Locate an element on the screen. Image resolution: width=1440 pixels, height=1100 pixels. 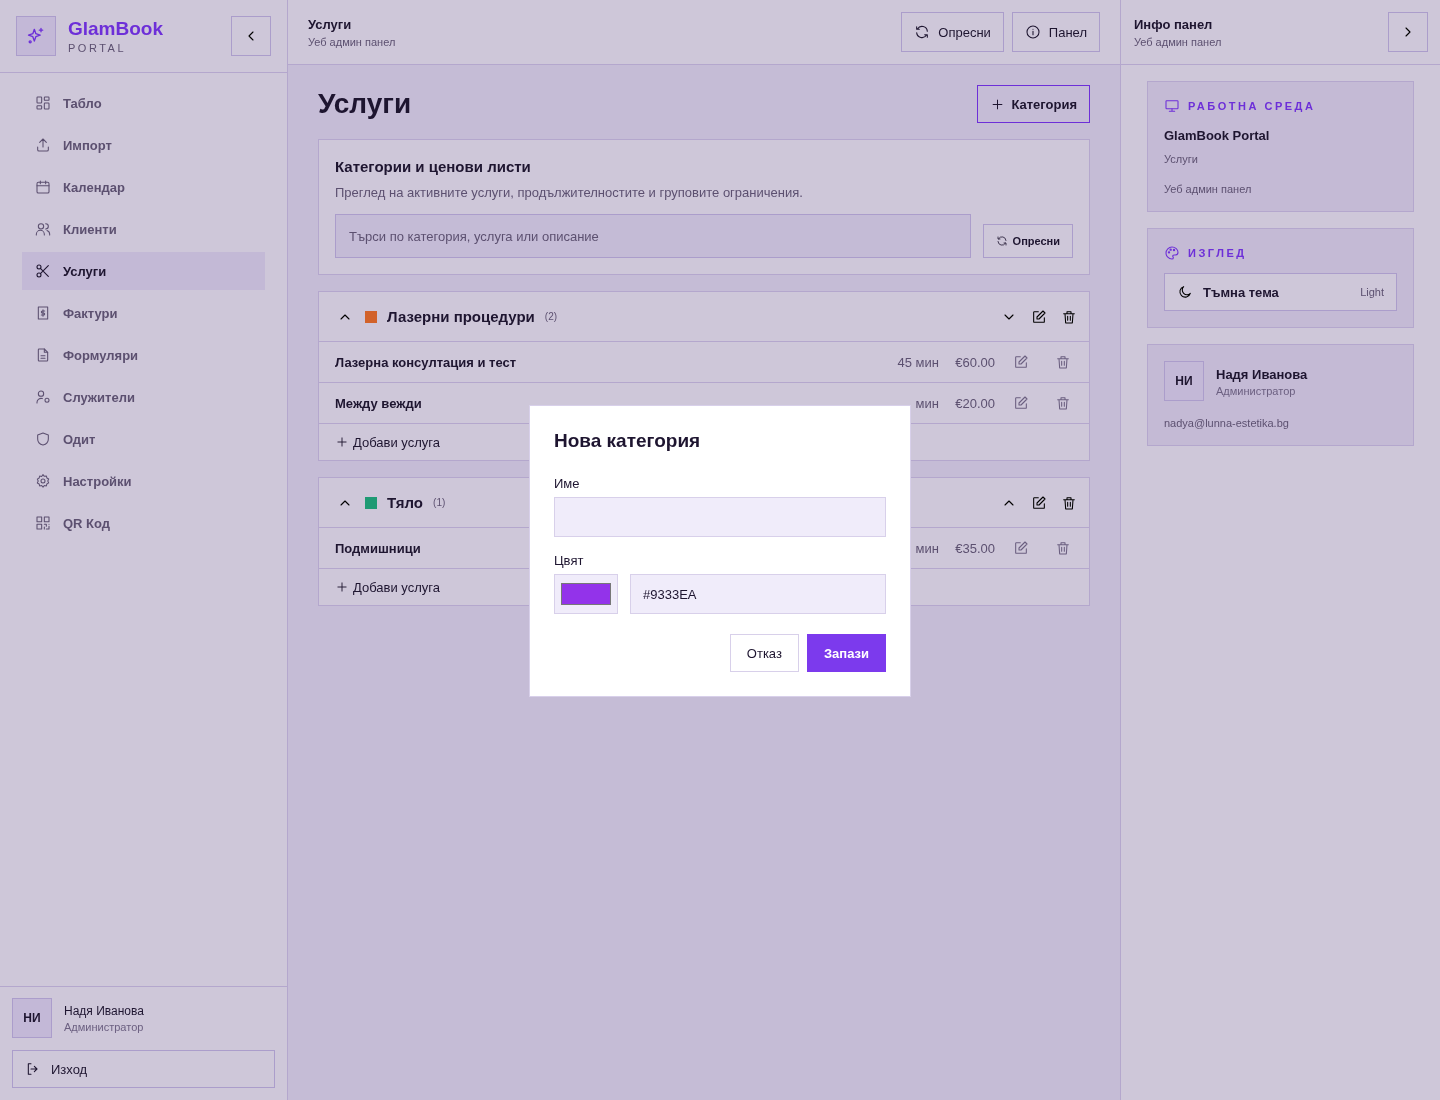
user-icon is located at coordinates (43, 397).